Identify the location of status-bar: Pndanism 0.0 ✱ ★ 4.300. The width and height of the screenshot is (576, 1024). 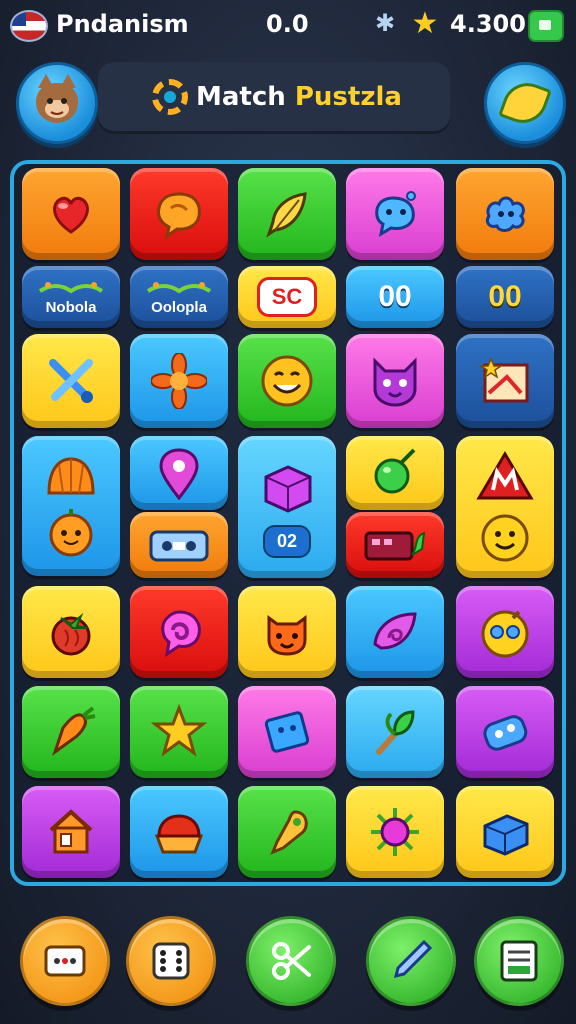
(288, 25).